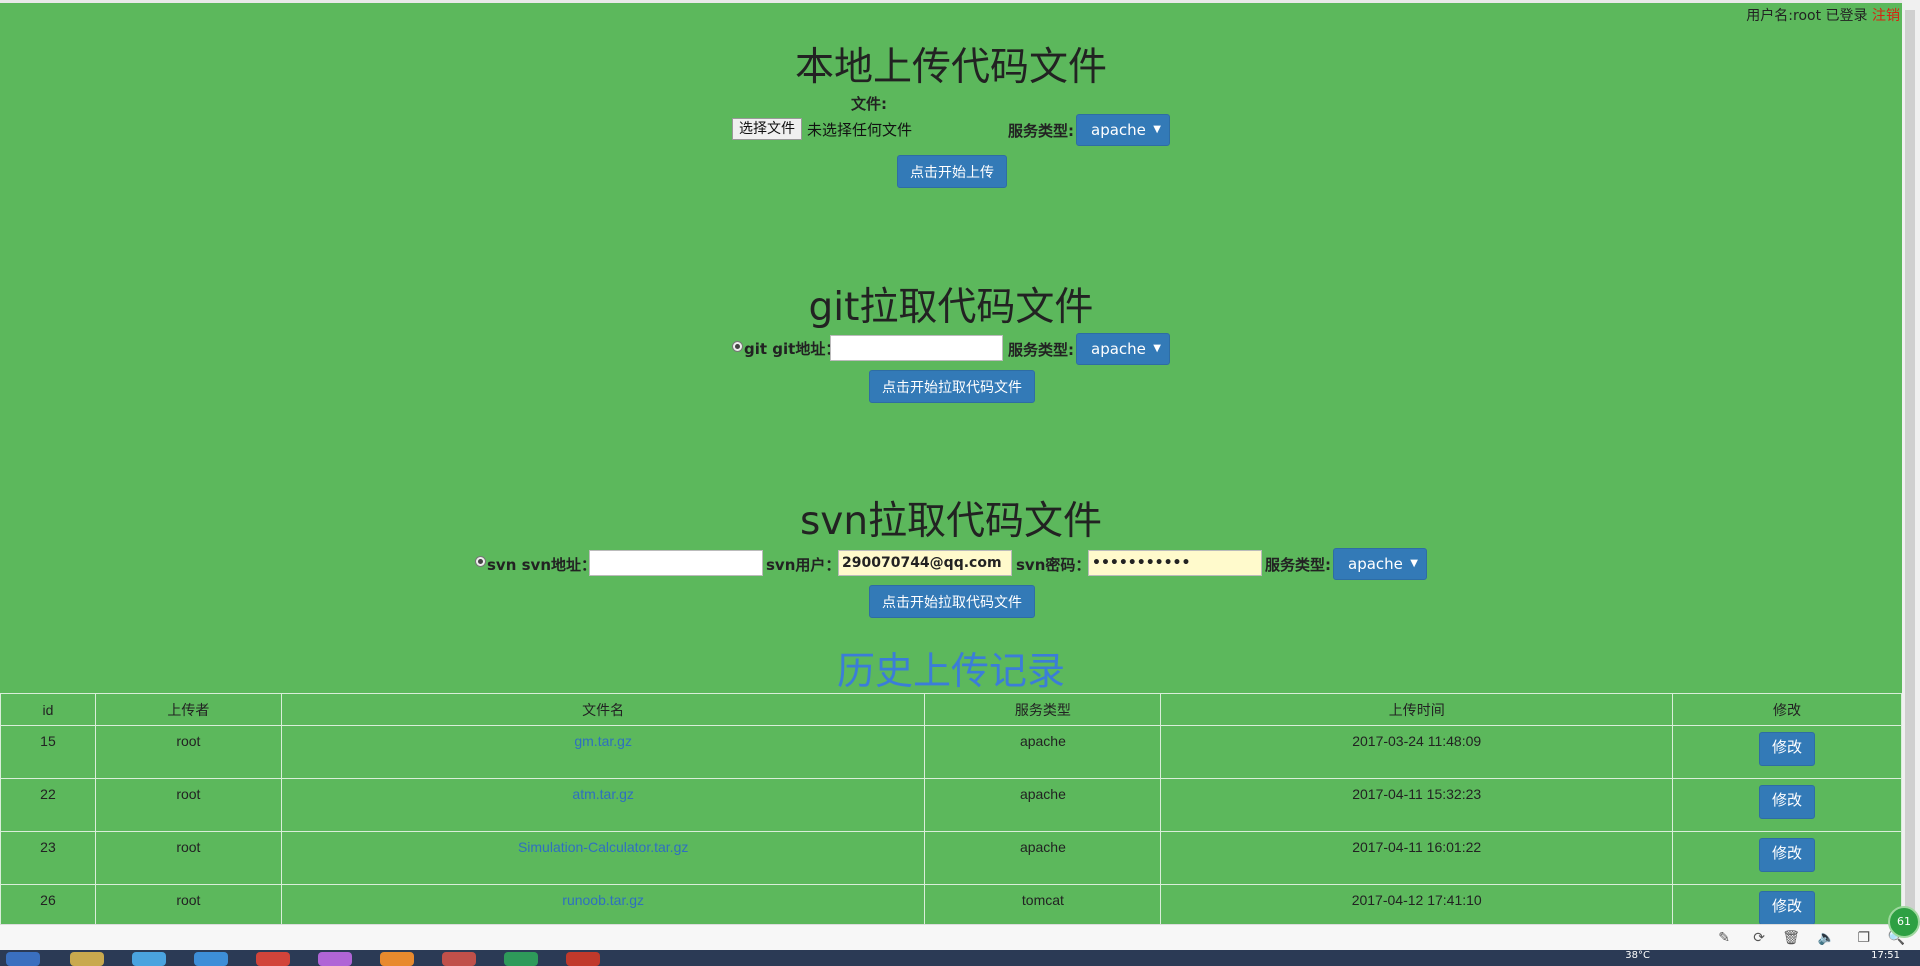 The width and height of the screenshot is (1920, 966). I want to click on column-header-uploader: 上传者, so click(188, 709).